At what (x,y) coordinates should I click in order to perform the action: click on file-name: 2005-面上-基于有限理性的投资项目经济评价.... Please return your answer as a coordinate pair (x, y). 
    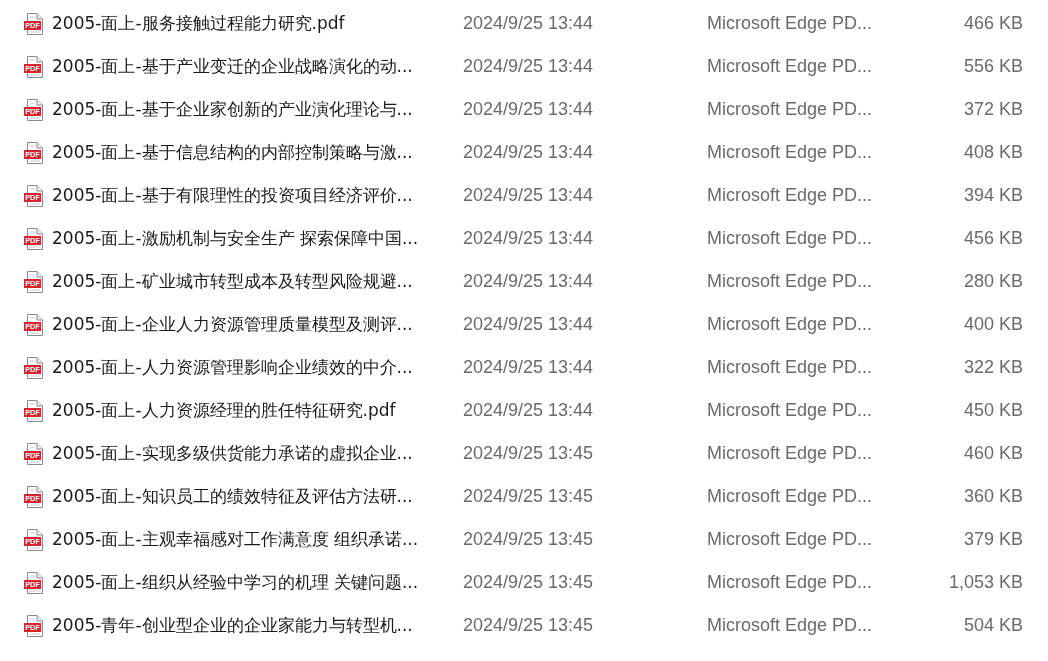
    Looking at the image, I should click on (232, 195).